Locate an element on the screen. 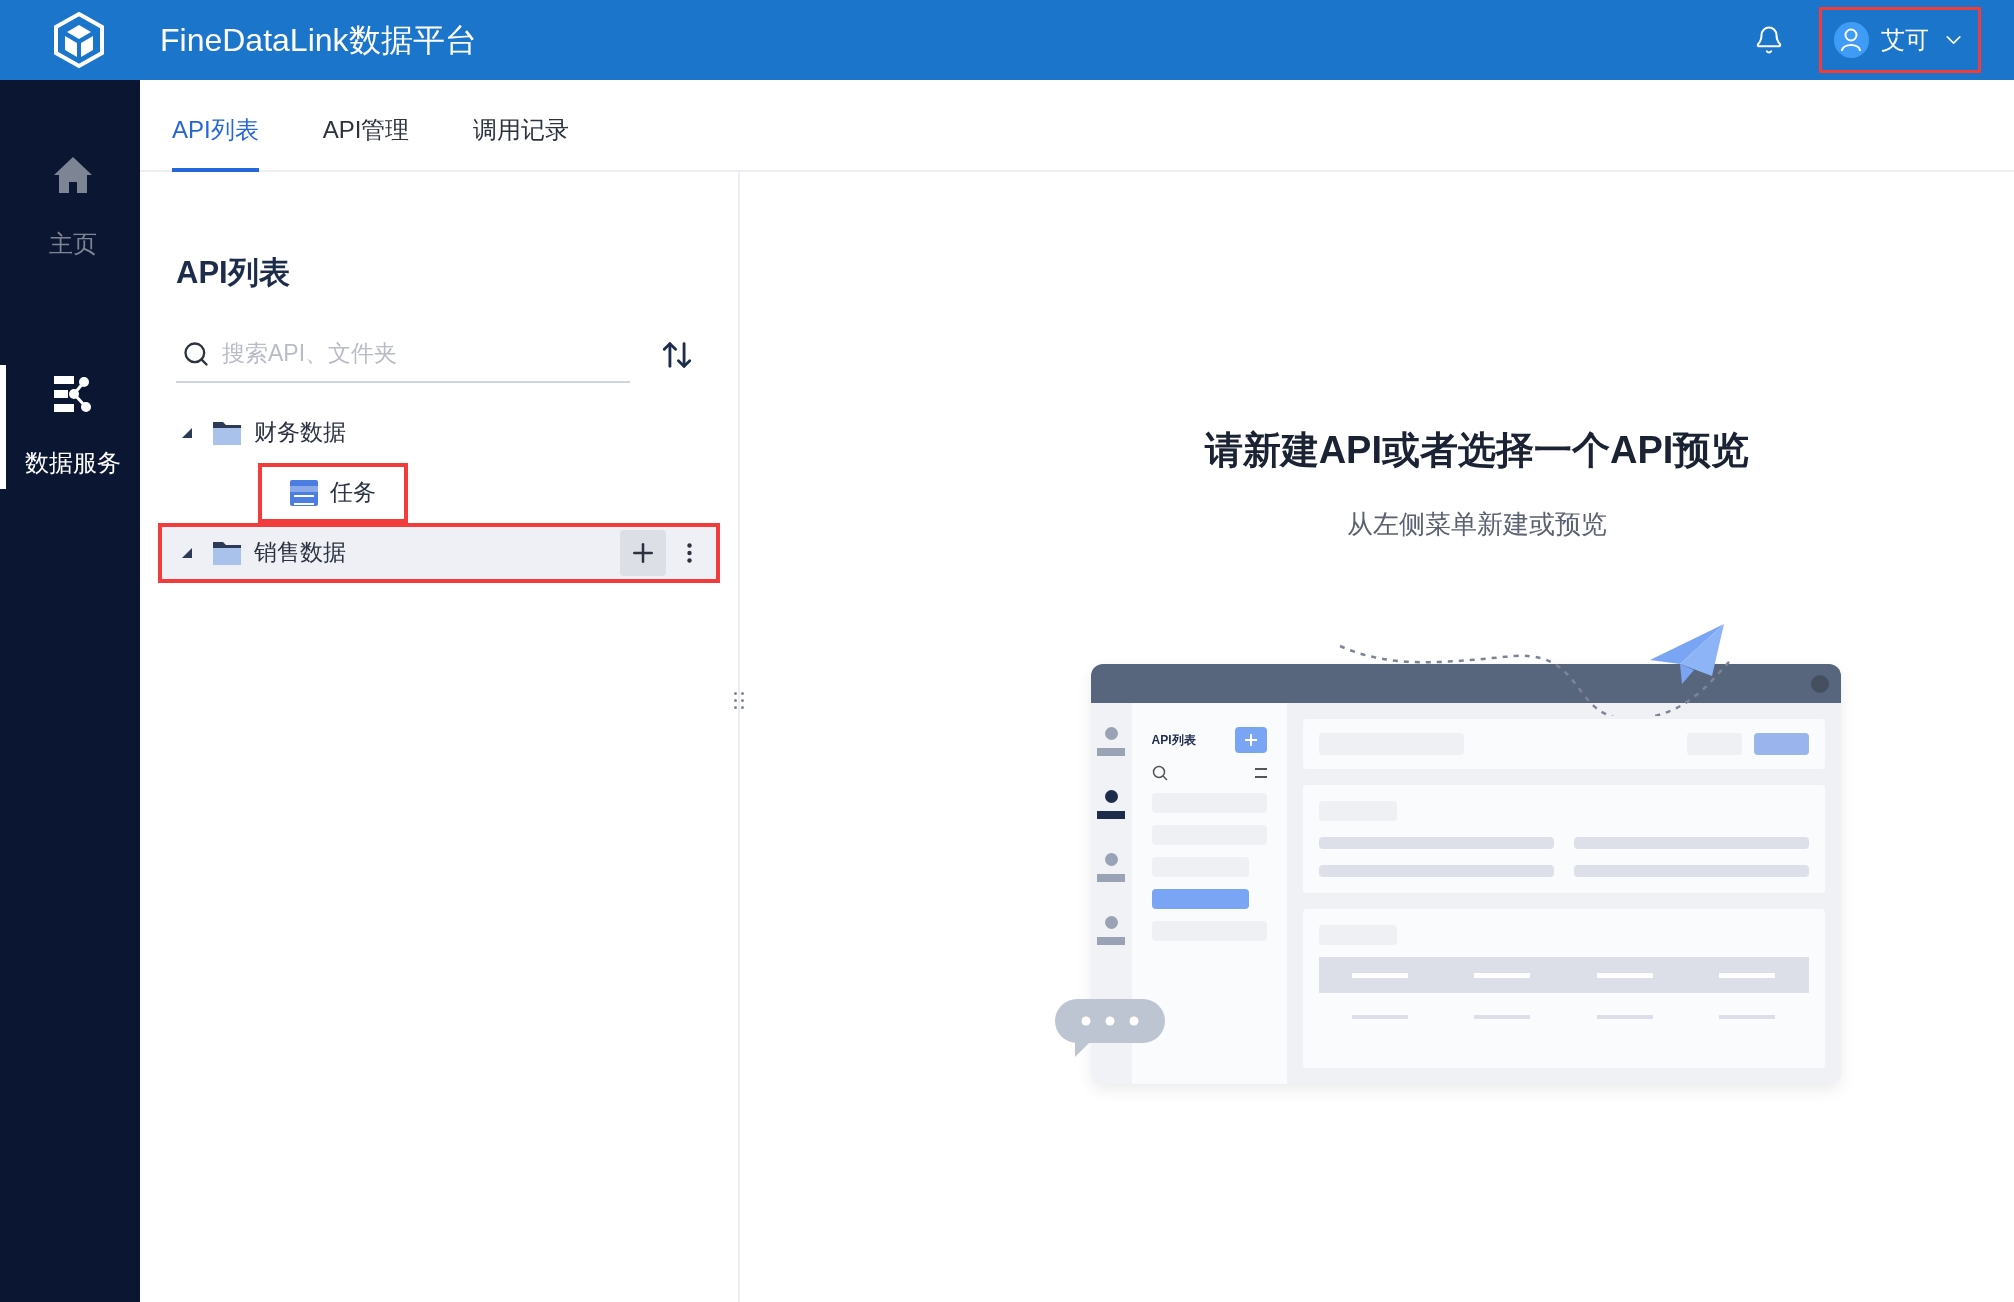 This screenshot has width=2014, height=1302. api-file-icon is located at coordinates (304, 492).